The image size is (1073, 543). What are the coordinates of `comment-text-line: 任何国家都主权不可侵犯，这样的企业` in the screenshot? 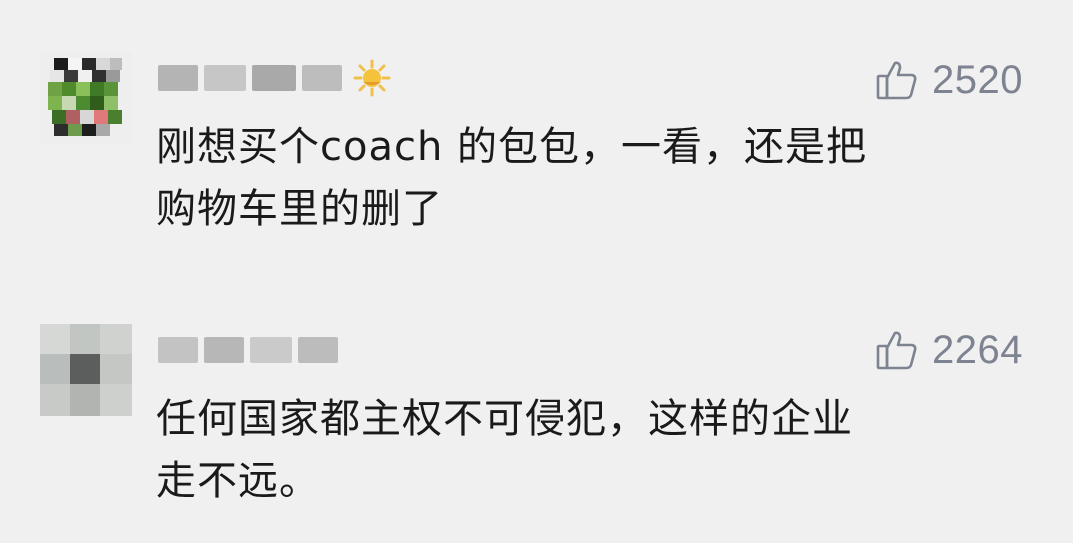 It's located at (504, 419).